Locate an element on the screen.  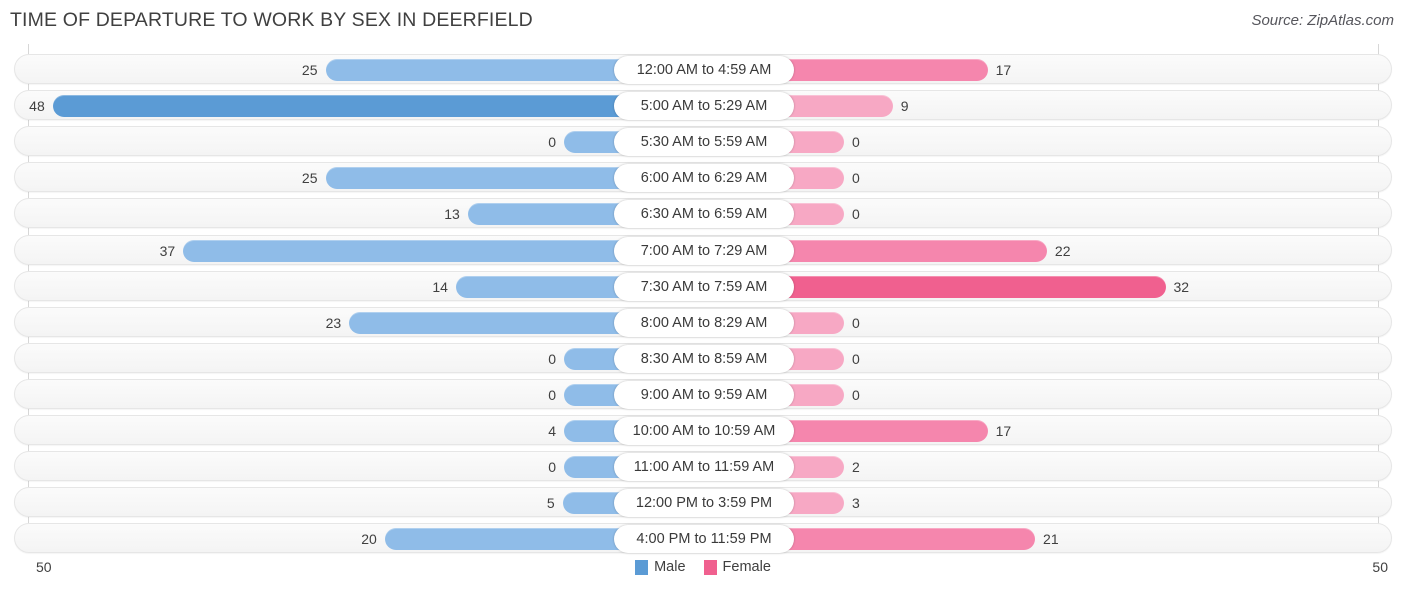
category-label: 4:00 PM to 11:59 PM is located at coordinates (704, 539).